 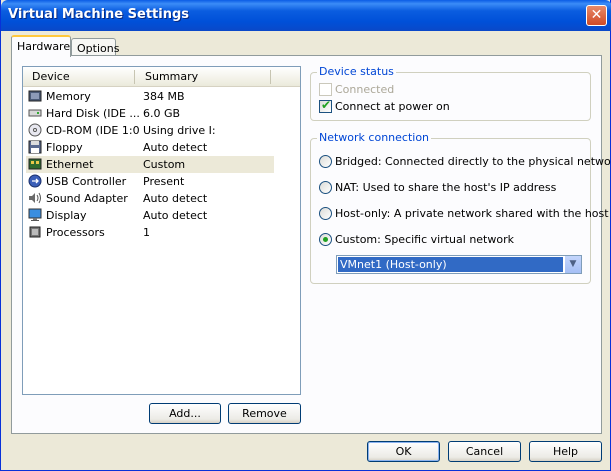 I want to click on sound-icon, so click(x=35, y=198).